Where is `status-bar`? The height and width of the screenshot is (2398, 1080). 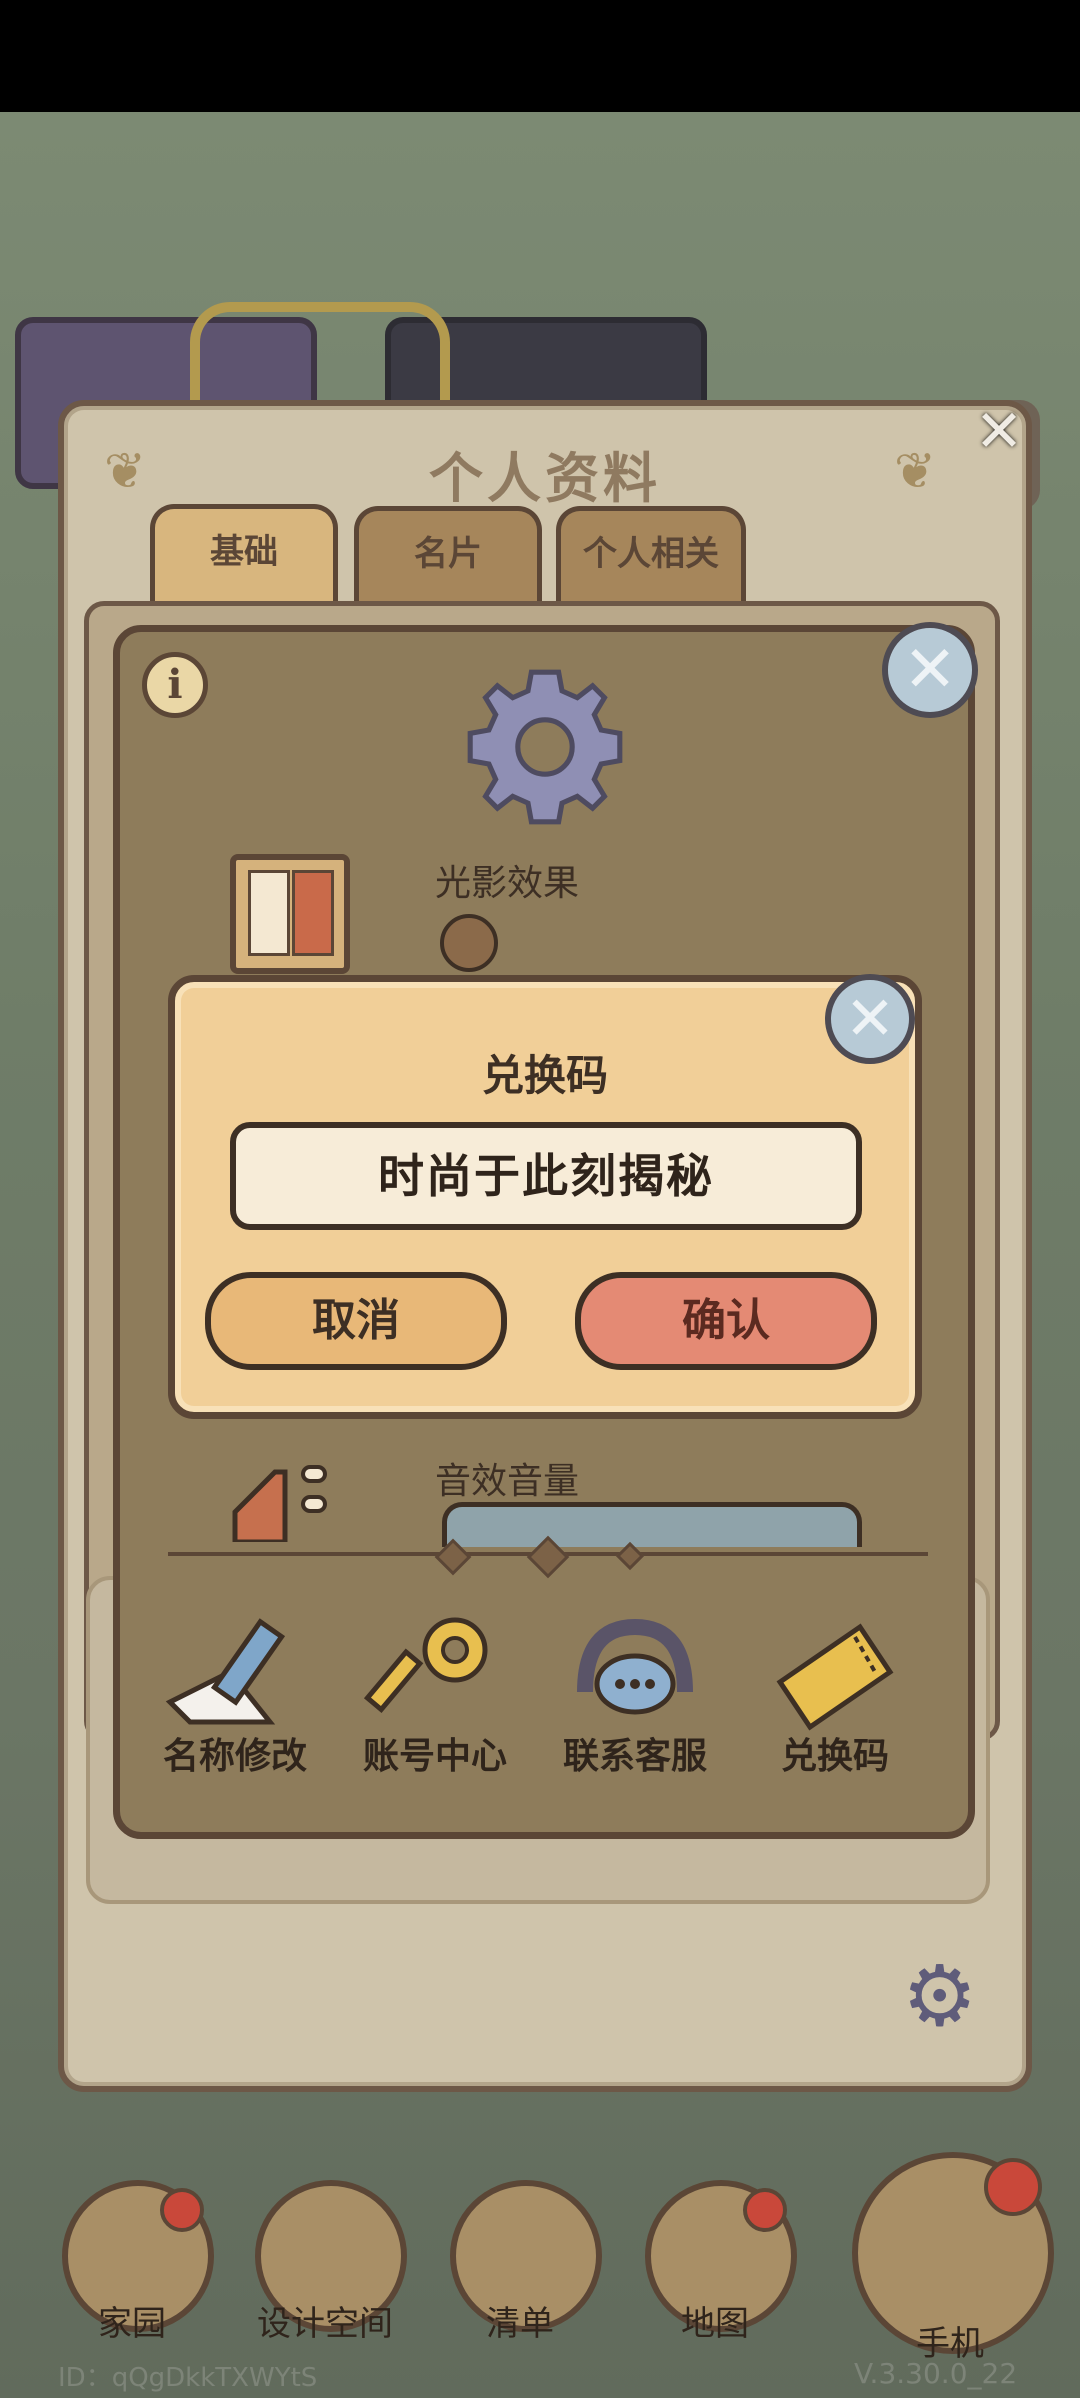
status-bar is located at coordinates (540, 56).